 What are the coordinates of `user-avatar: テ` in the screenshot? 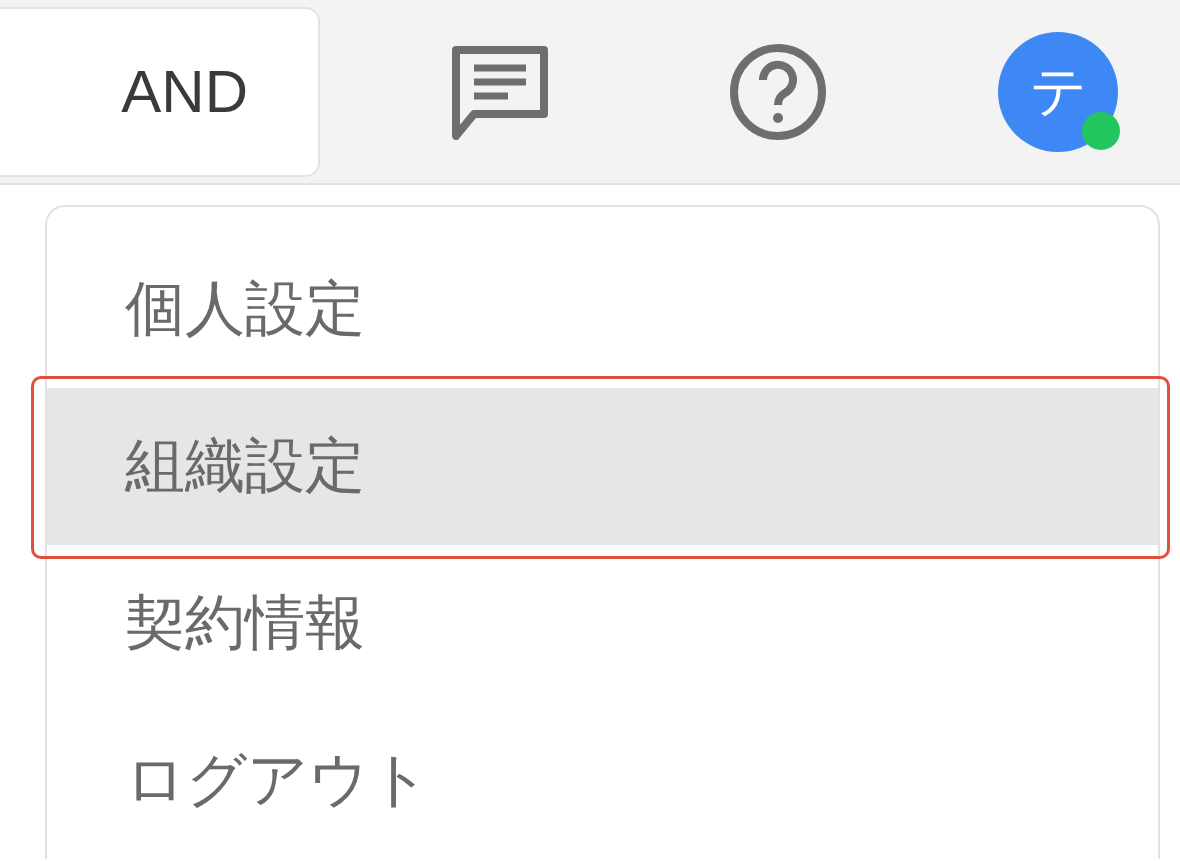 It's located at (1058, 91).